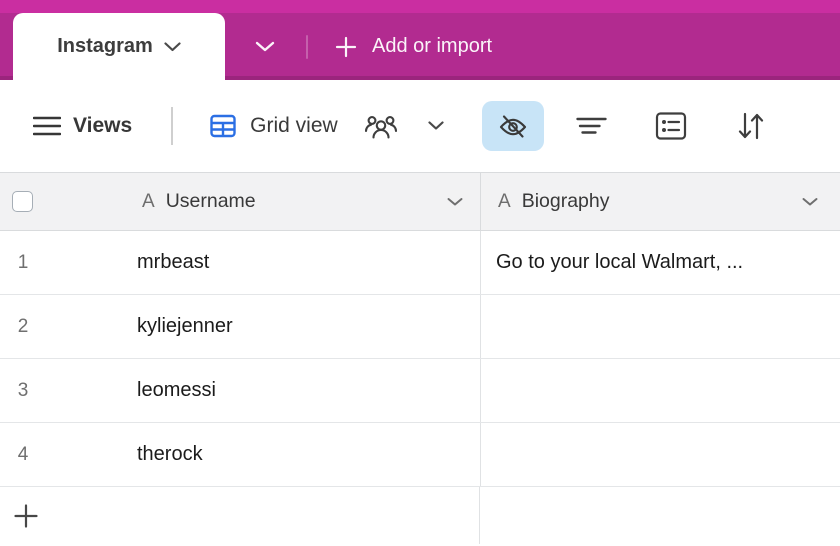 Image resolution: width=840 pixels, height=546 pixels. I want to click on hamburger-menu-icon, so click(47, 126).